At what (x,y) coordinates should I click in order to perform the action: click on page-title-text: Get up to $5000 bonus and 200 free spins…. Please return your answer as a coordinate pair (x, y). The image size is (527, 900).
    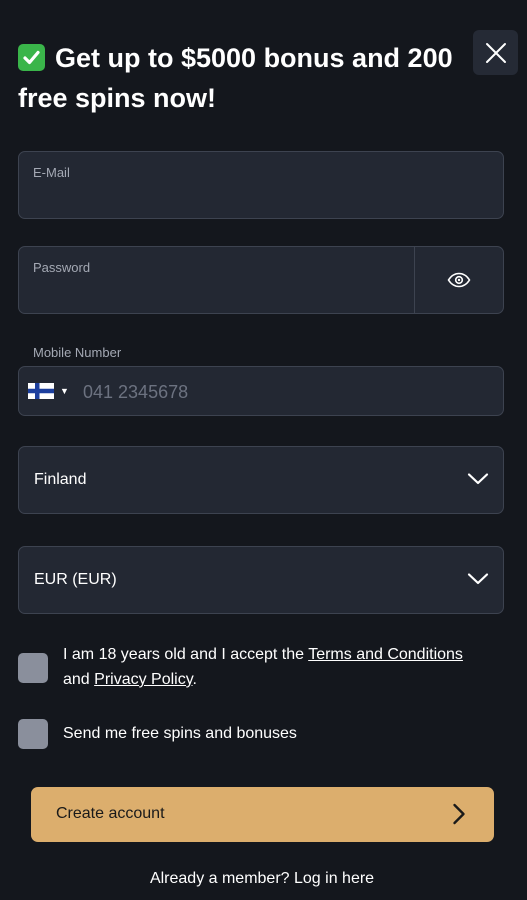
    Looking at the image, I should click on (235, 78).